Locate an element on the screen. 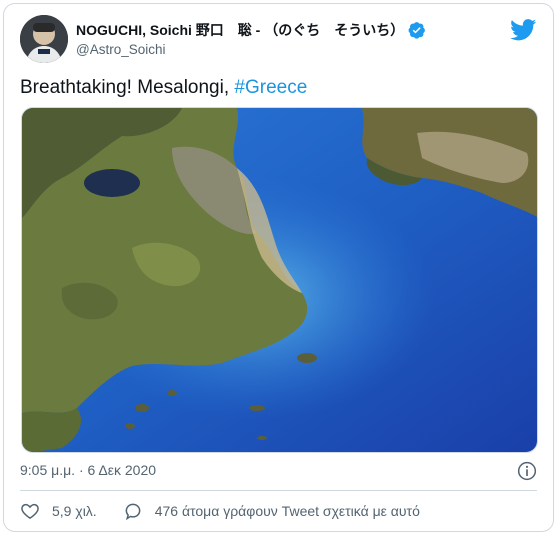 This screenshot has width=559, height=537. tweet-text-body: Breathtaking! Mesalongi, is located at coordinates (127, 87).